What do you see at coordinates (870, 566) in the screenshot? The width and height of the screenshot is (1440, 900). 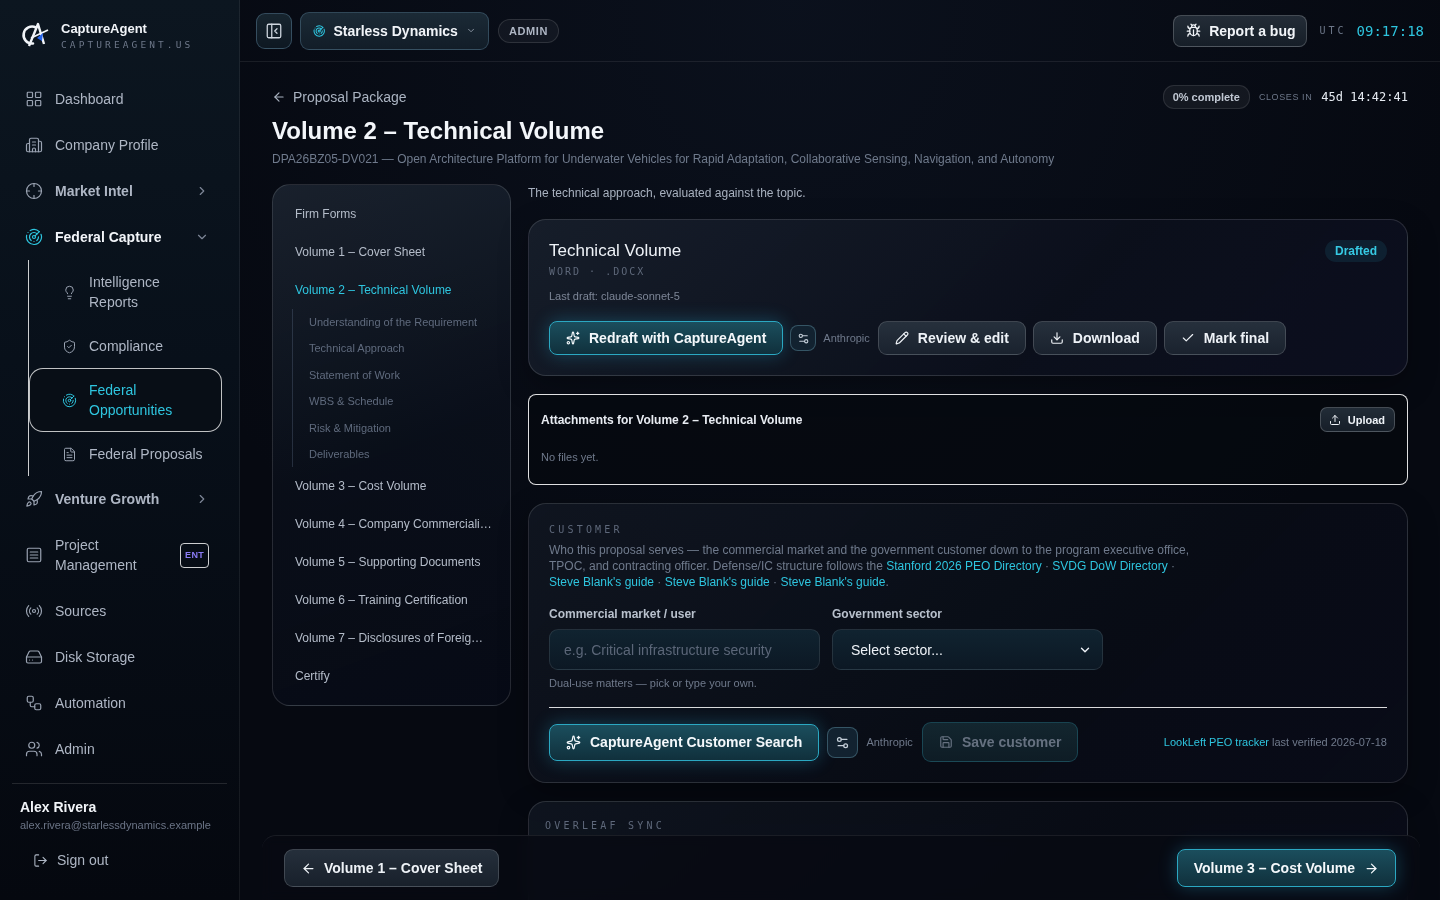 I see `customer-description: Who this proposal serves — the commercial market and the government customer down to the program executive office, TPOC, and contracting officer. Defense/IC structure follows the Stanford 2026 PEO Directory · SVDG DoW Directory · Steve Blank's guide · Steve Blank's guide · Steve Blank's guide.` at bounding box center [870, 566].